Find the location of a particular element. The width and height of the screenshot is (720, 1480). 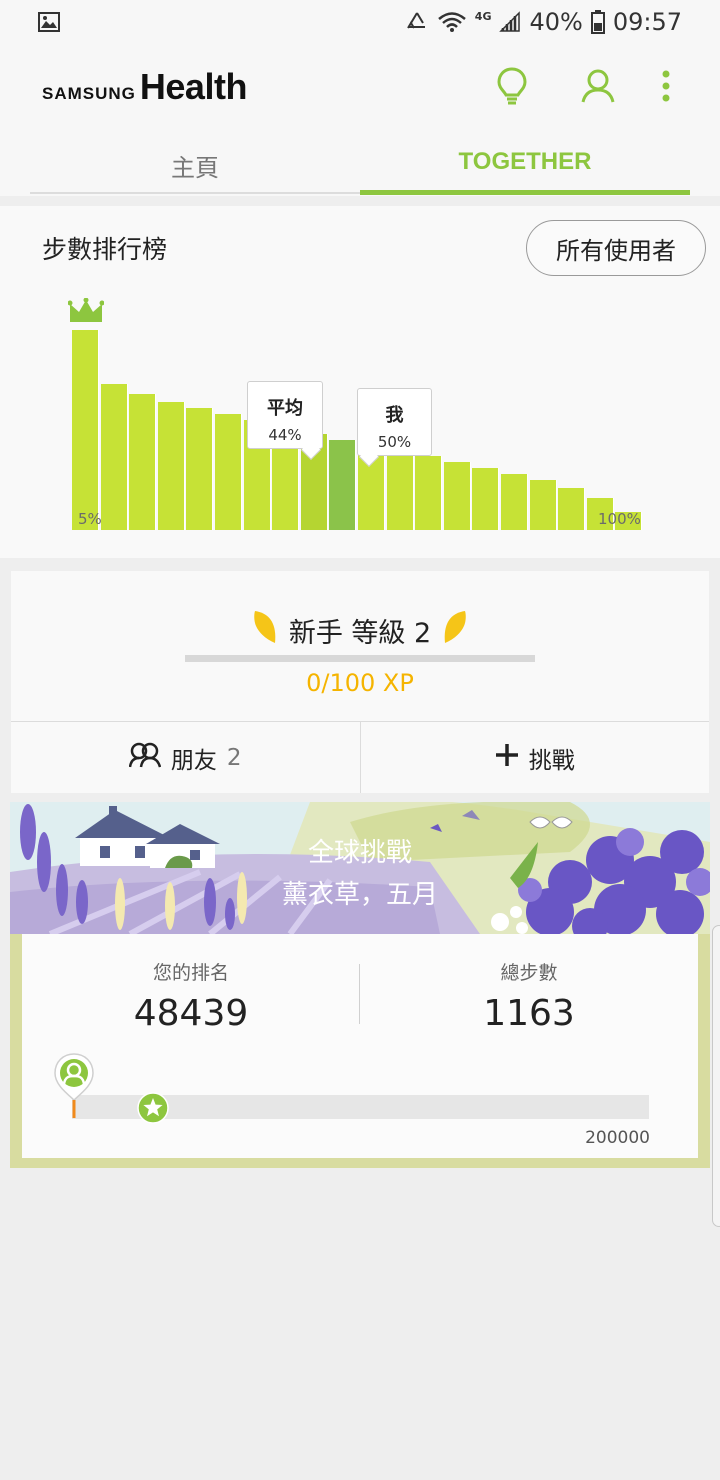

network-type: 4G is located at coordinates (483, 16).